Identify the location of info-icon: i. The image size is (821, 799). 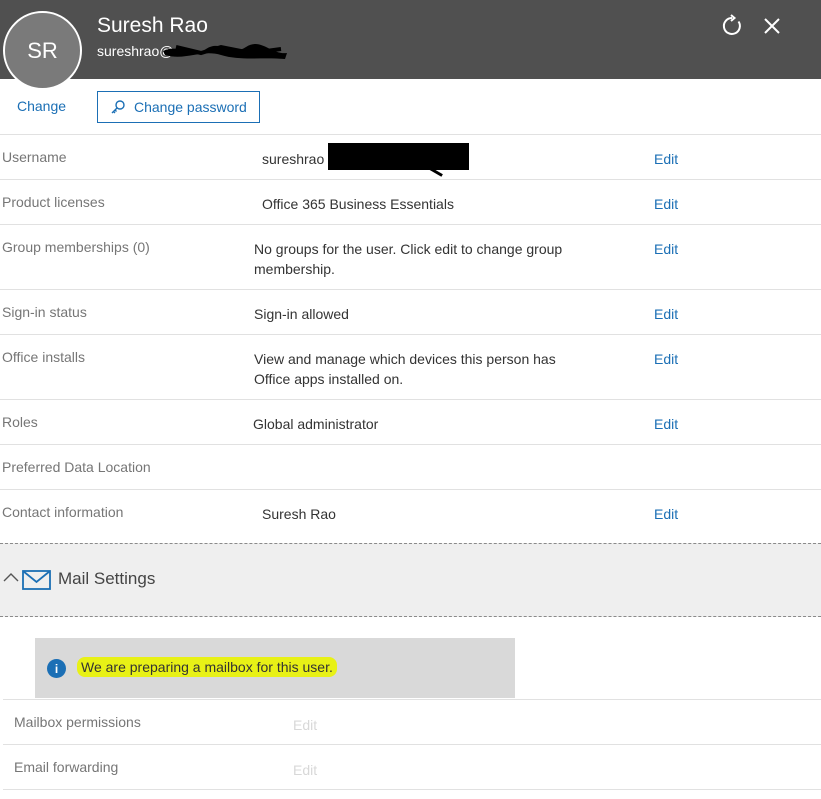
(56, 668).